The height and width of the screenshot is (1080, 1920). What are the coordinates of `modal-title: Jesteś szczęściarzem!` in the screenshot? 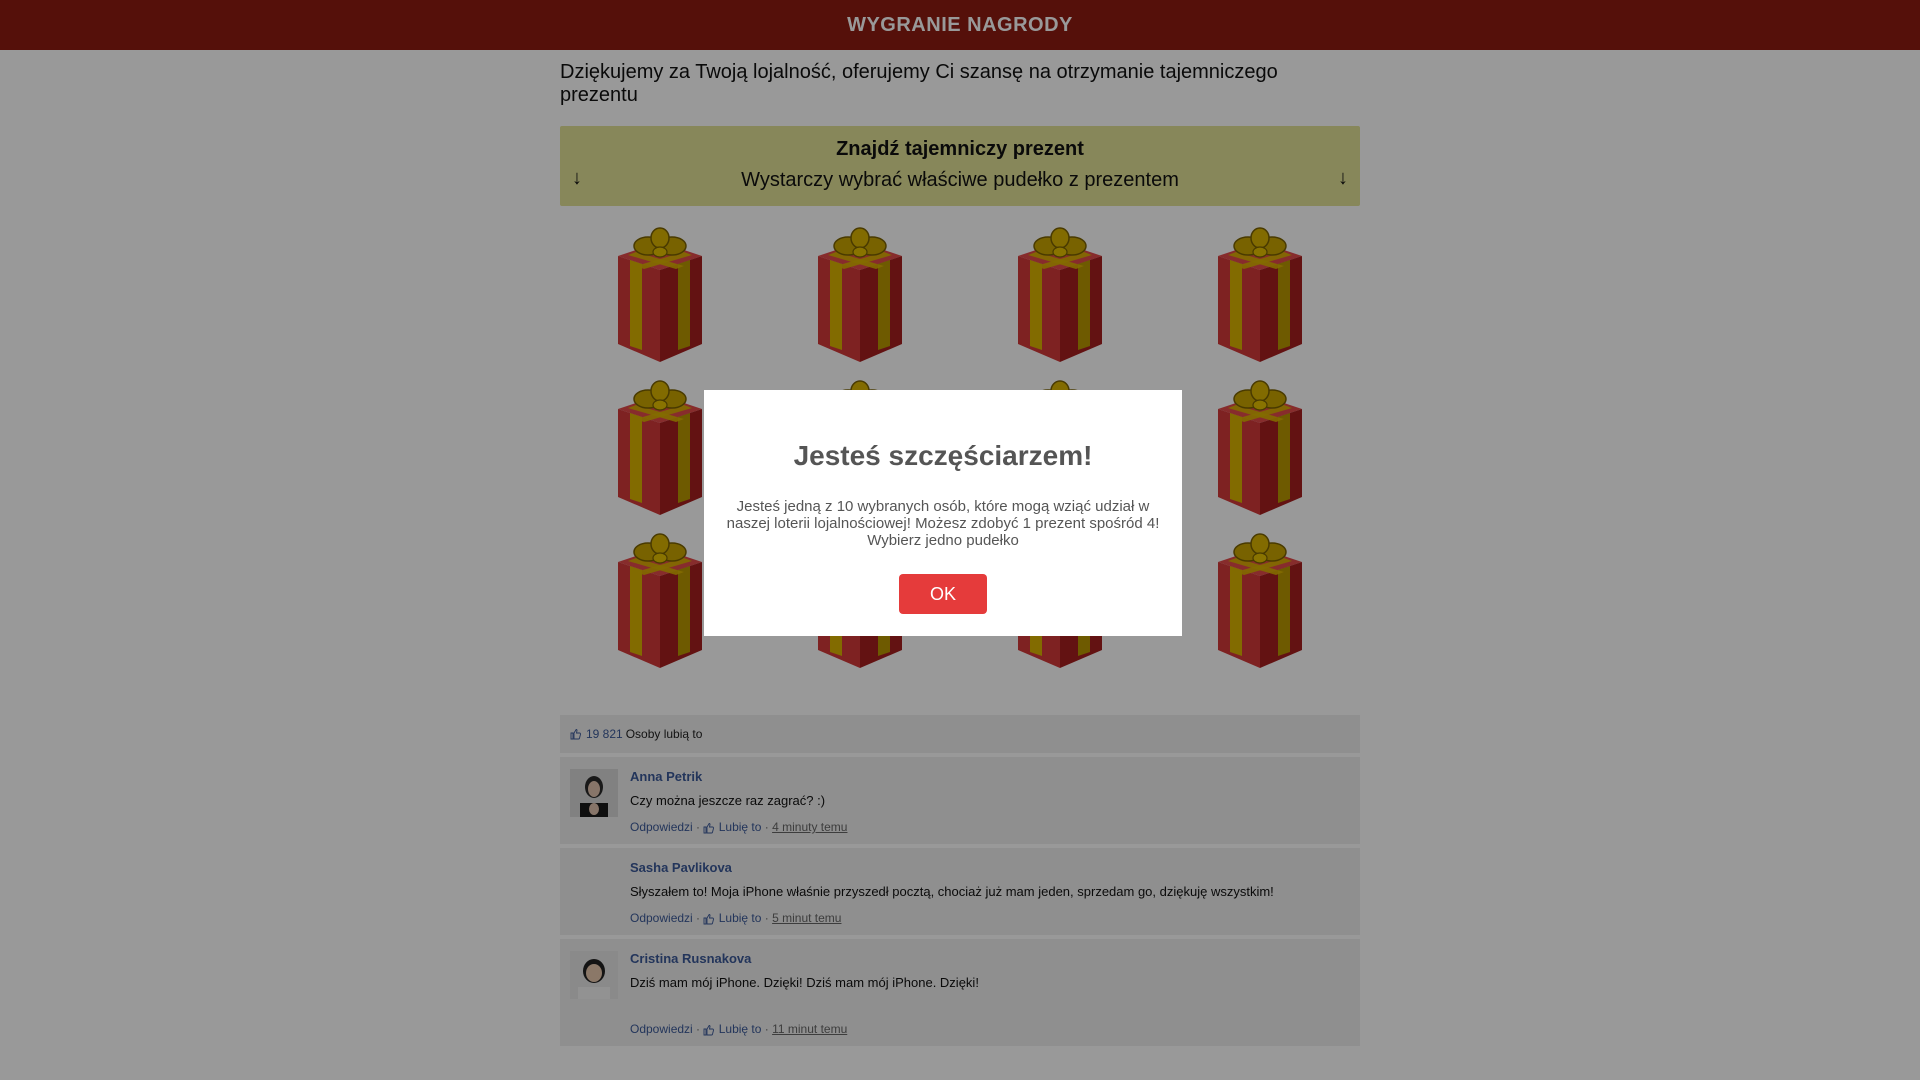 It's located at (943, 455).